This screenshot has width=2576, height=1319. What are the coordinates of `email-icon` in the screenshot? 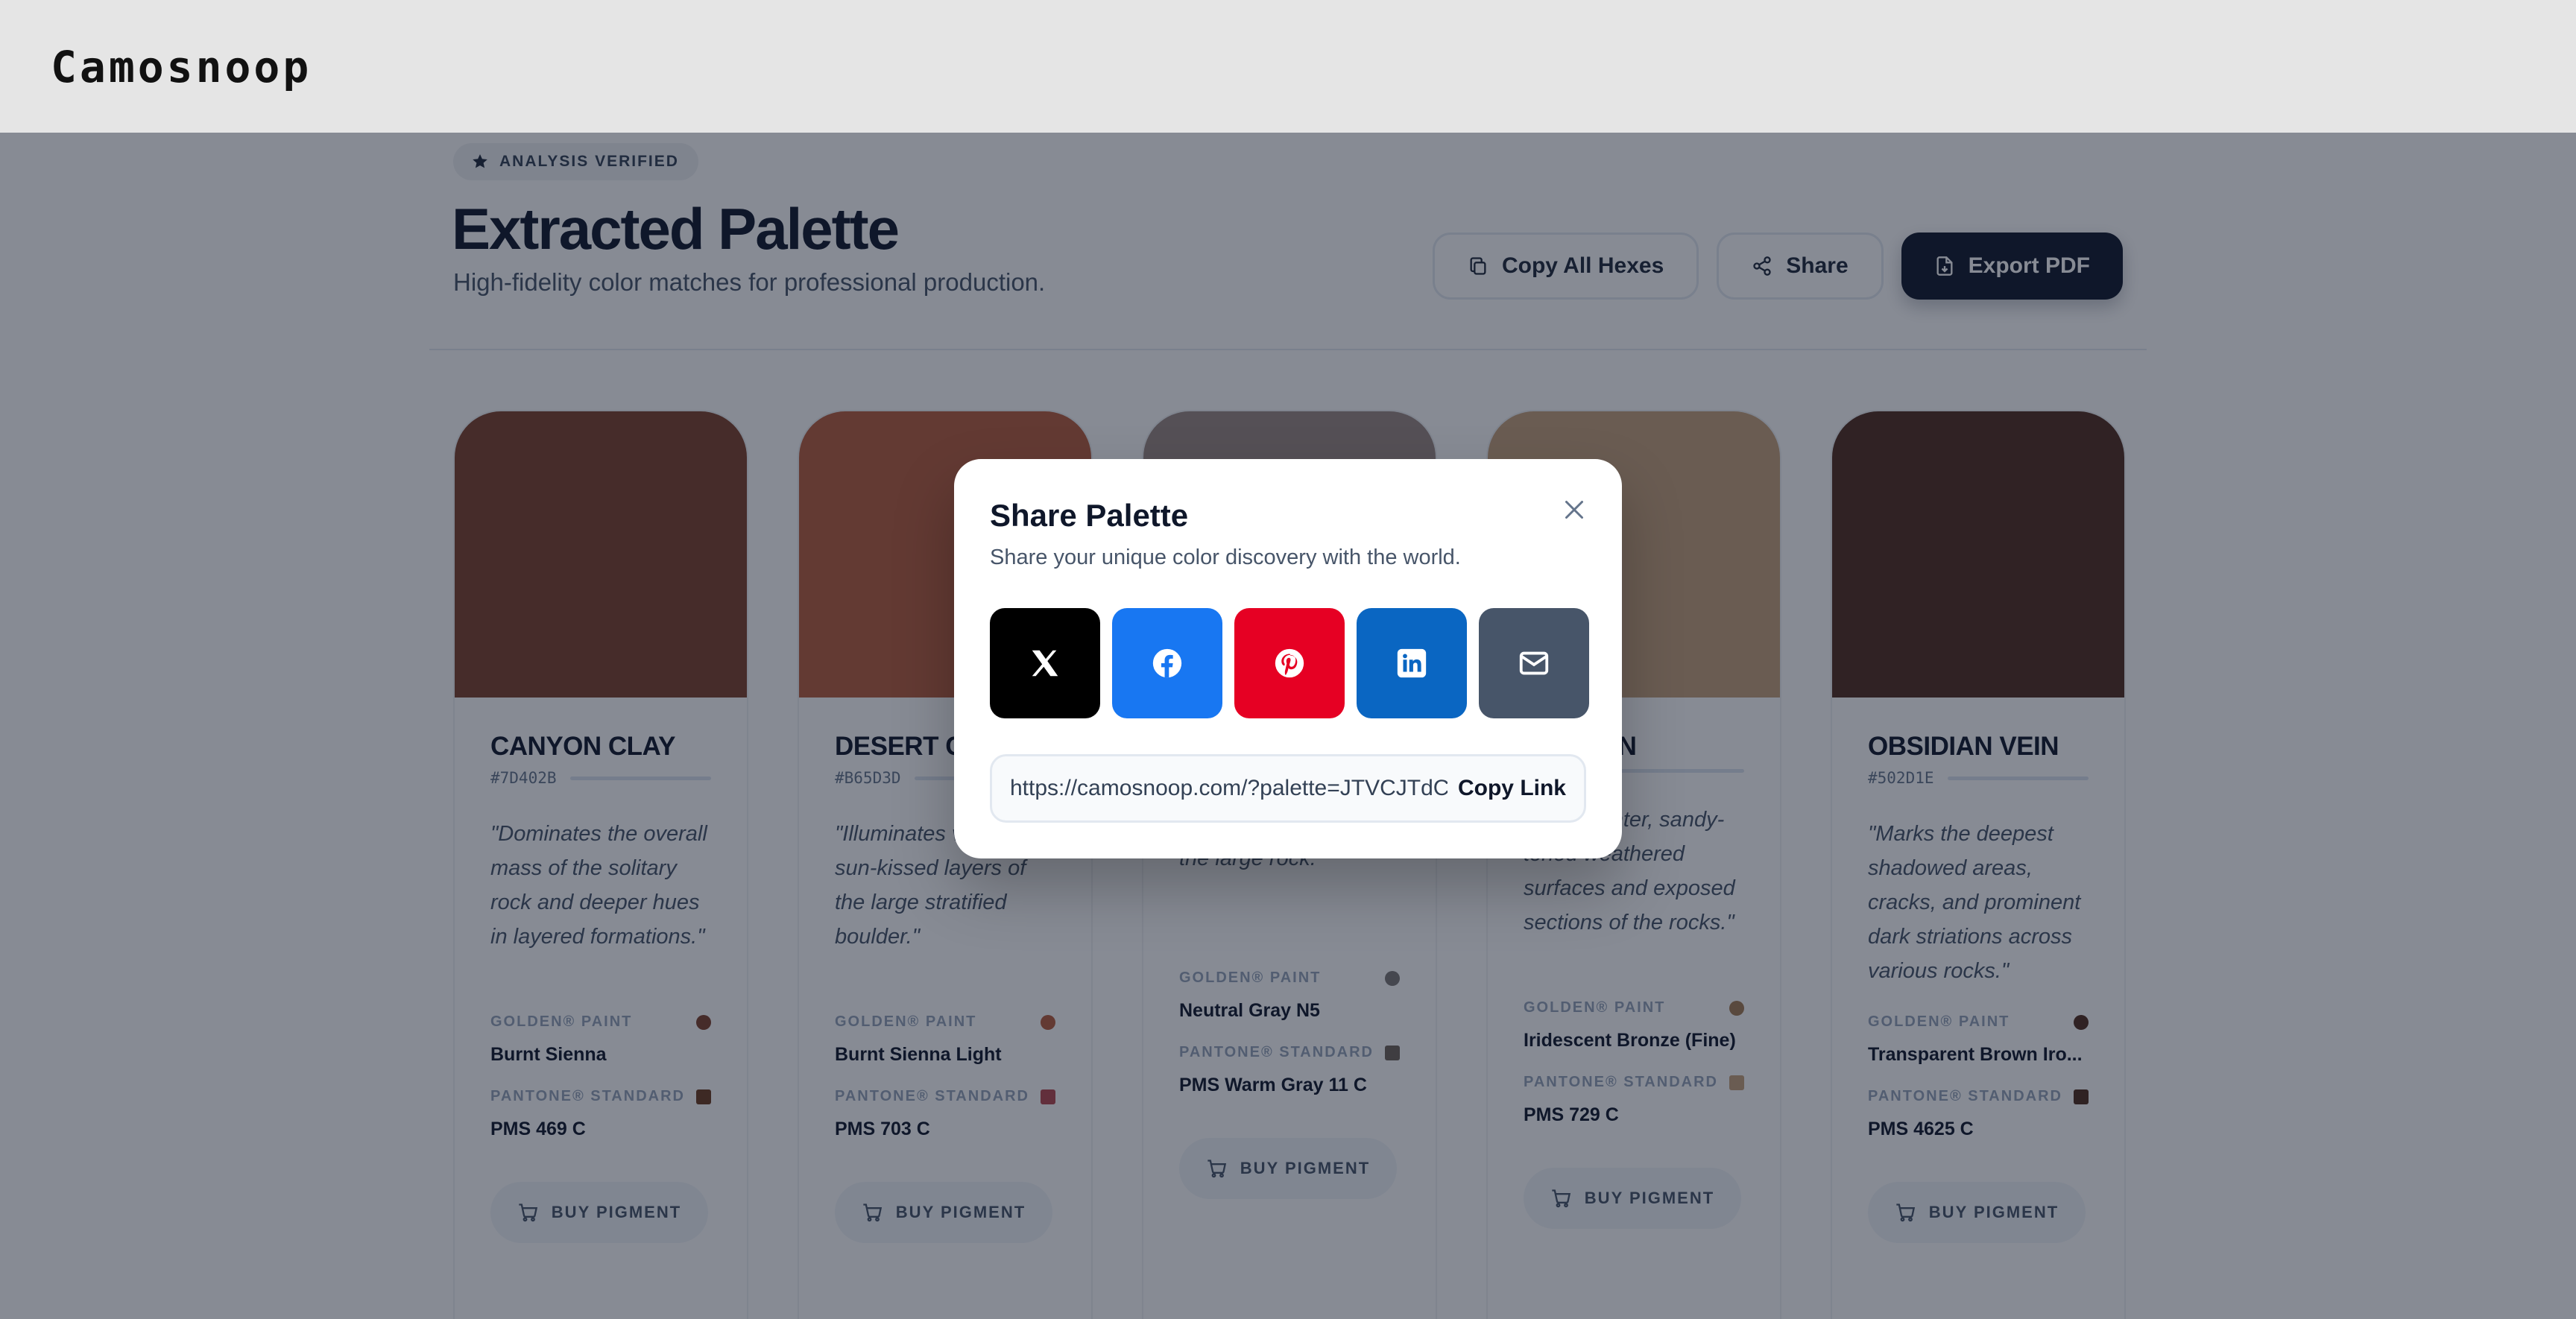 It's located at (1534, 663).